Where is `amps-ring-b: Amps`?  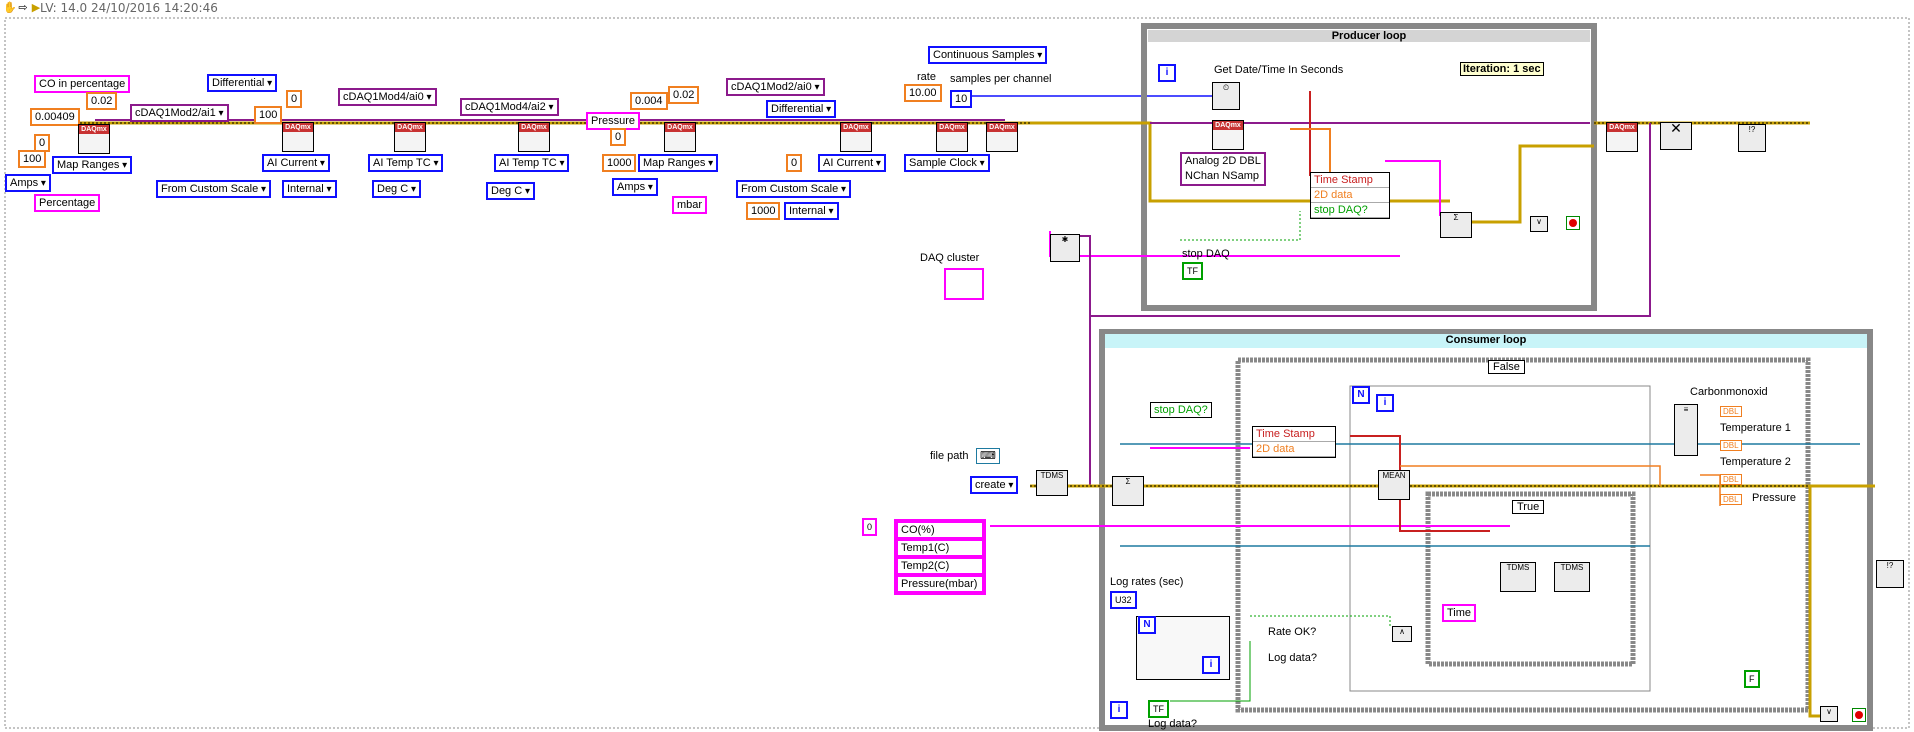 amps-ring-b: Amps is located at coordinates (635, 187).